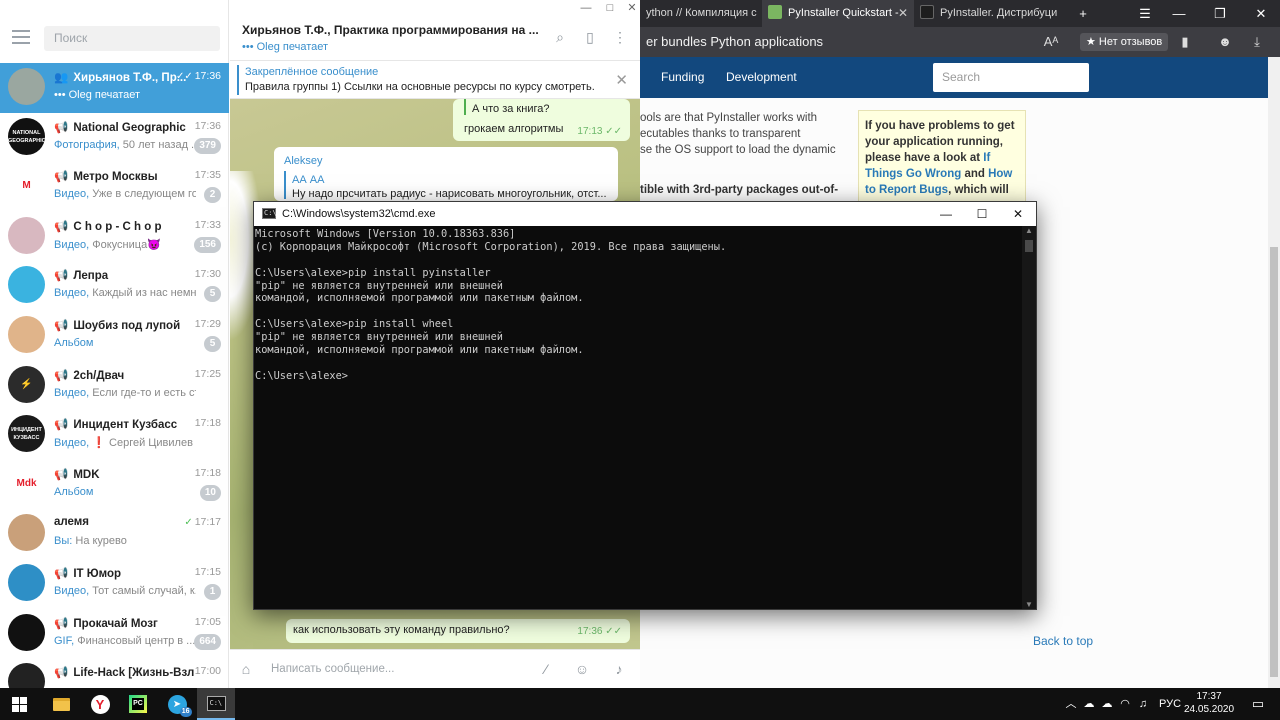  I want to click on telegram-titlebar: — □ ✕, so click(435, 8).